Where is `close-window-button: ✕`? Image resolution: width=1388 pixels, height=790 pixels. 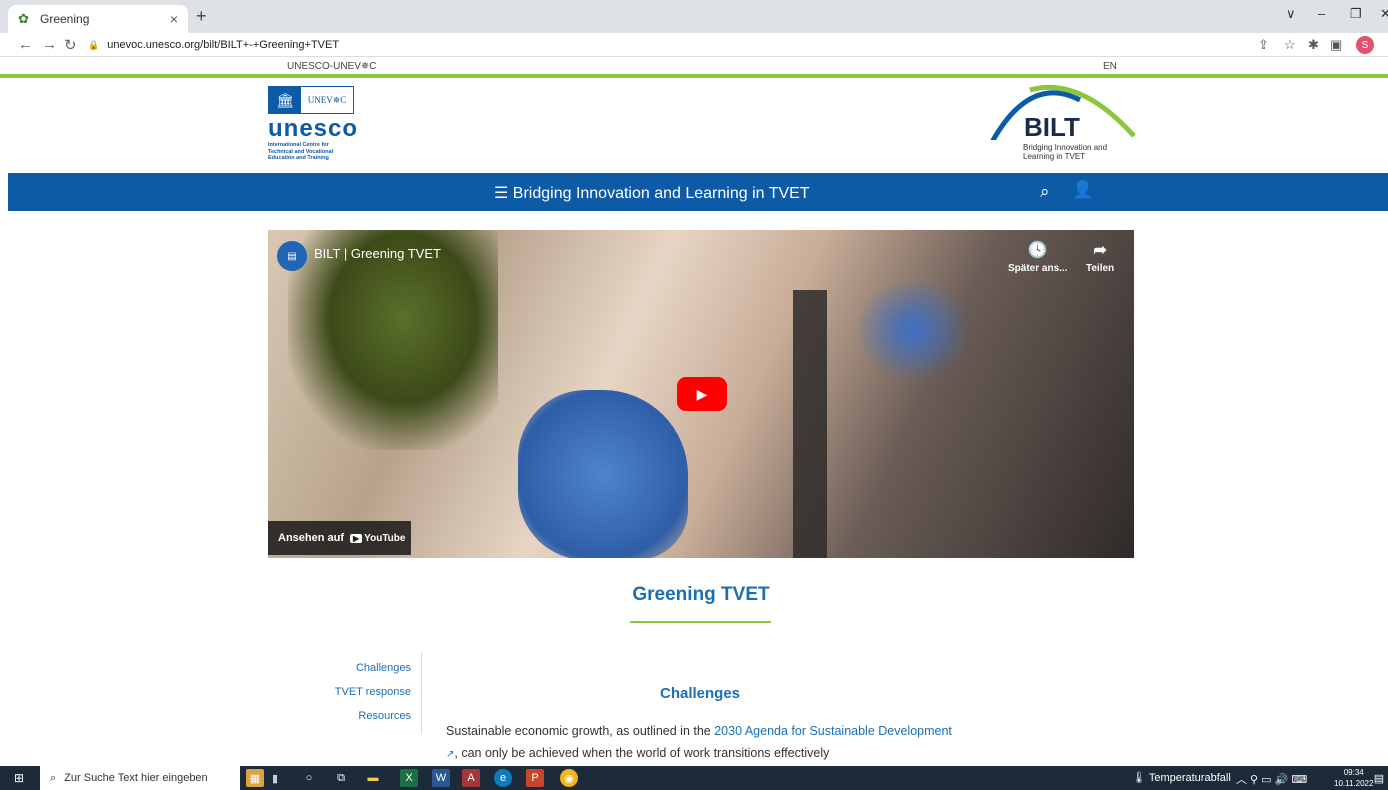 close-window-button: ✕ is located at coordinates (1384, 14).